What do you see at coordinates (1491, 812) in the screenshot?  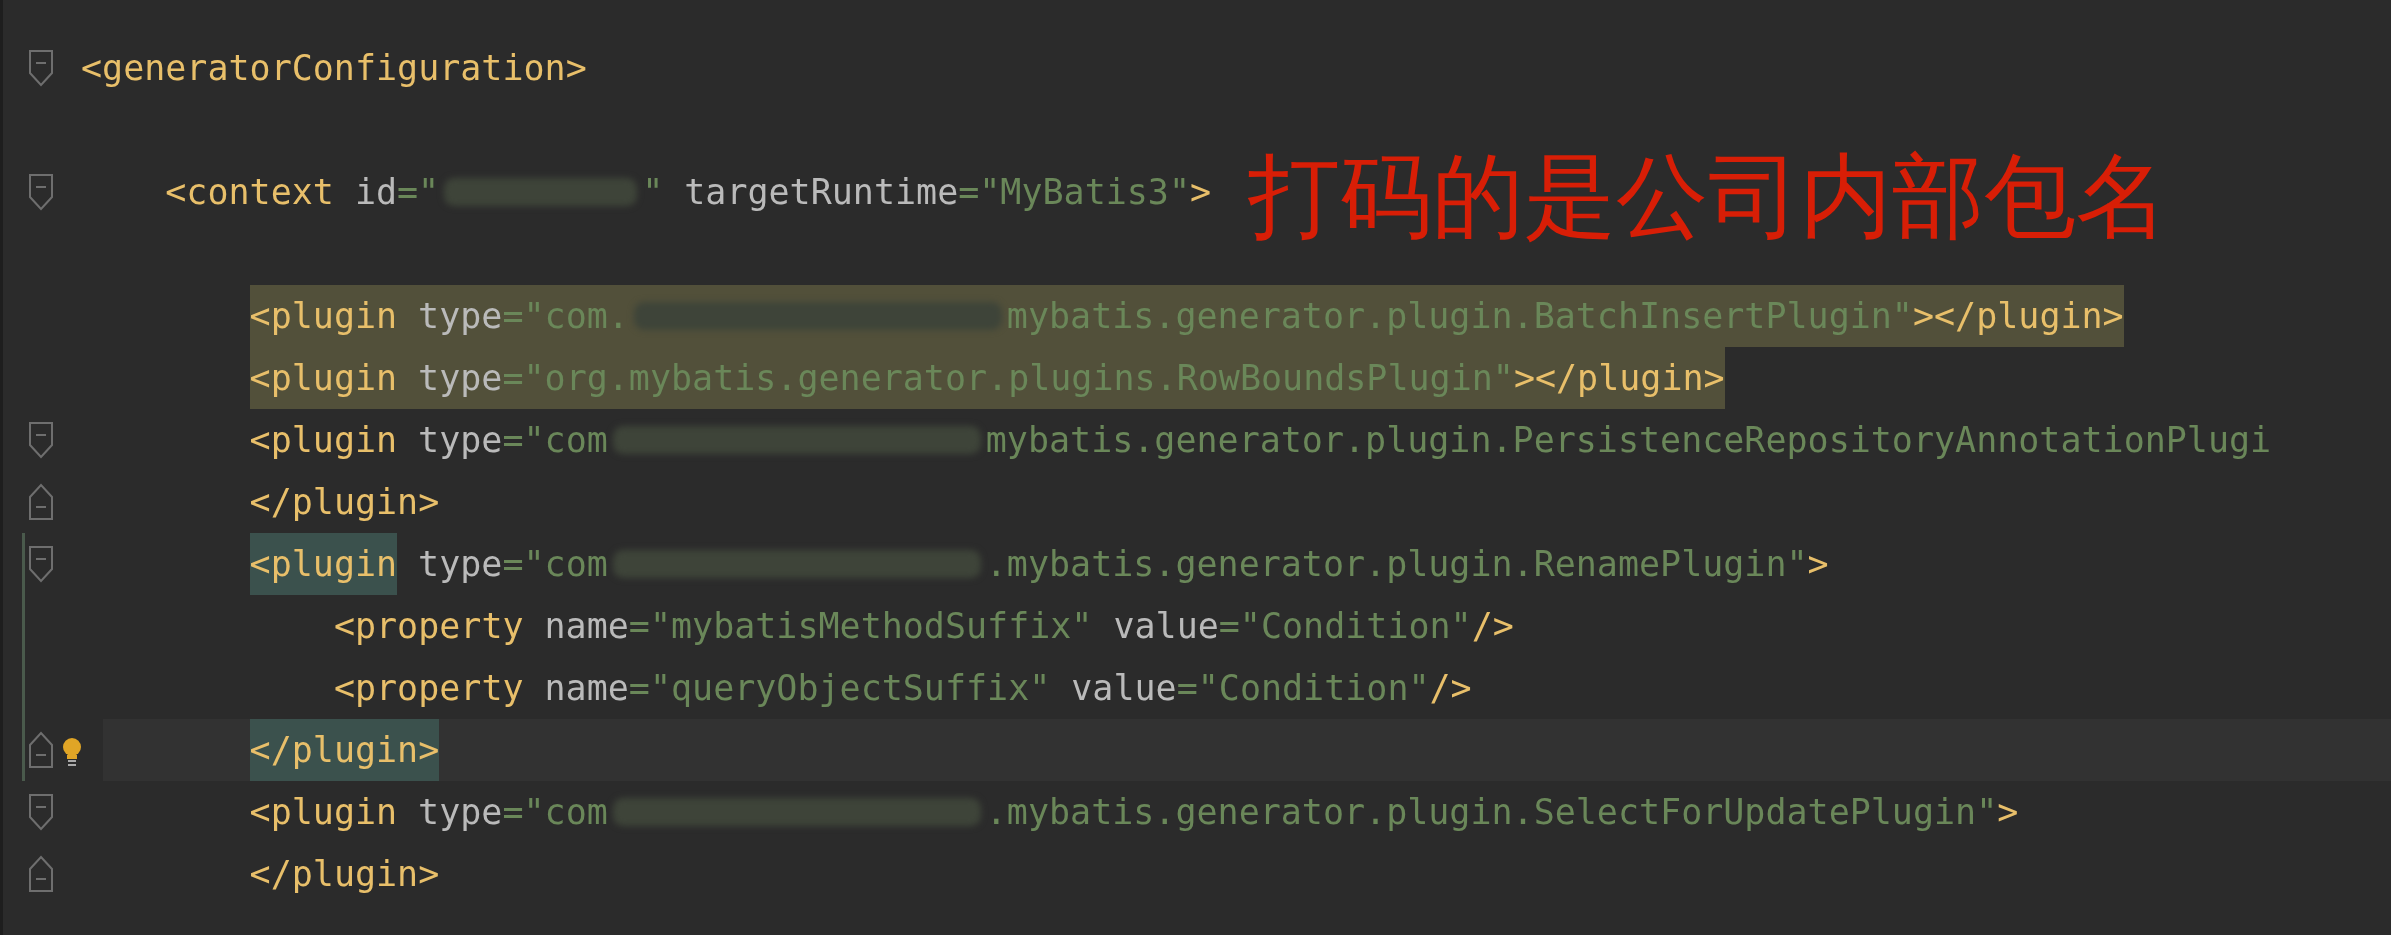 I see `attribute-value: .mybatis.generator.plugin.SelectForUpdatePlugin"` at bounding box center [1491, 812].